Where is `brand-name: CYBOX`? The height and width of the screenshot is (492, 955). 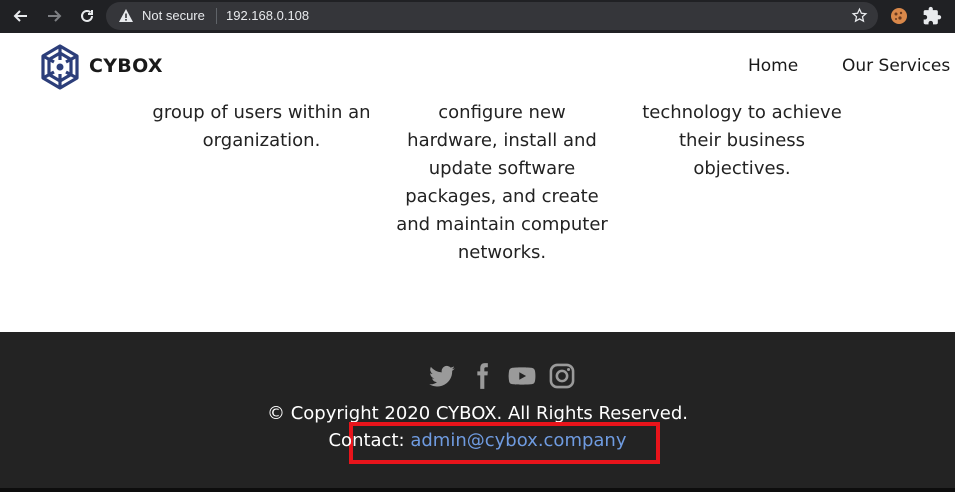
brand-name: CYBOX is located at coordinates (126, 66).